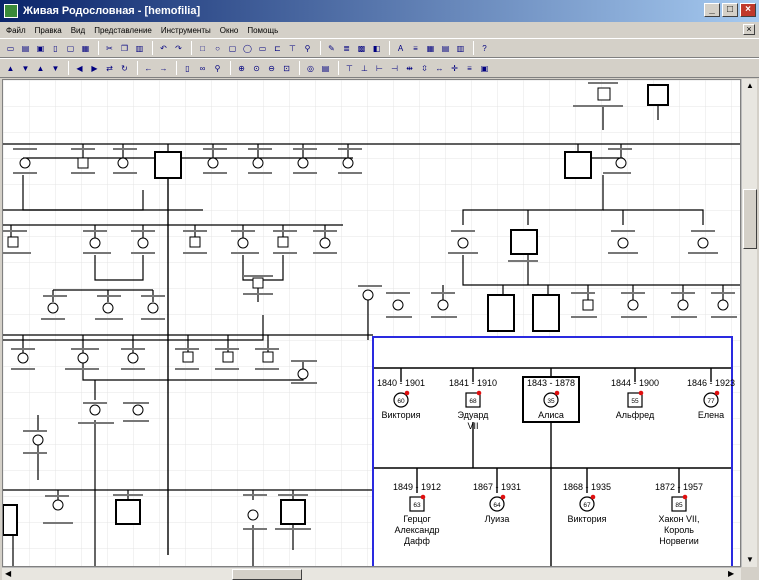  Describe the element at coordinates (123, 30) in the screenshot. I see `menu-presentation: Представление` at that location.